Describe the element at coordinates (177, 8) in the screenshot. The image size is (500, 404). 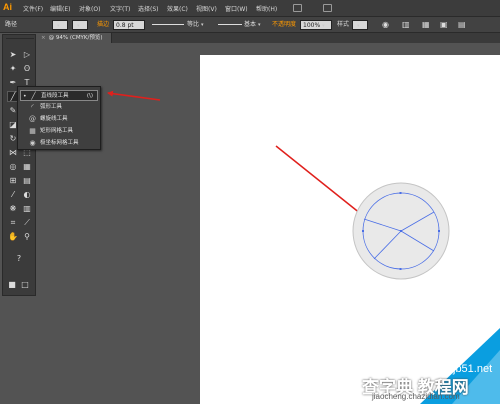
I see `menu-effect: 效果(C)` at that location.